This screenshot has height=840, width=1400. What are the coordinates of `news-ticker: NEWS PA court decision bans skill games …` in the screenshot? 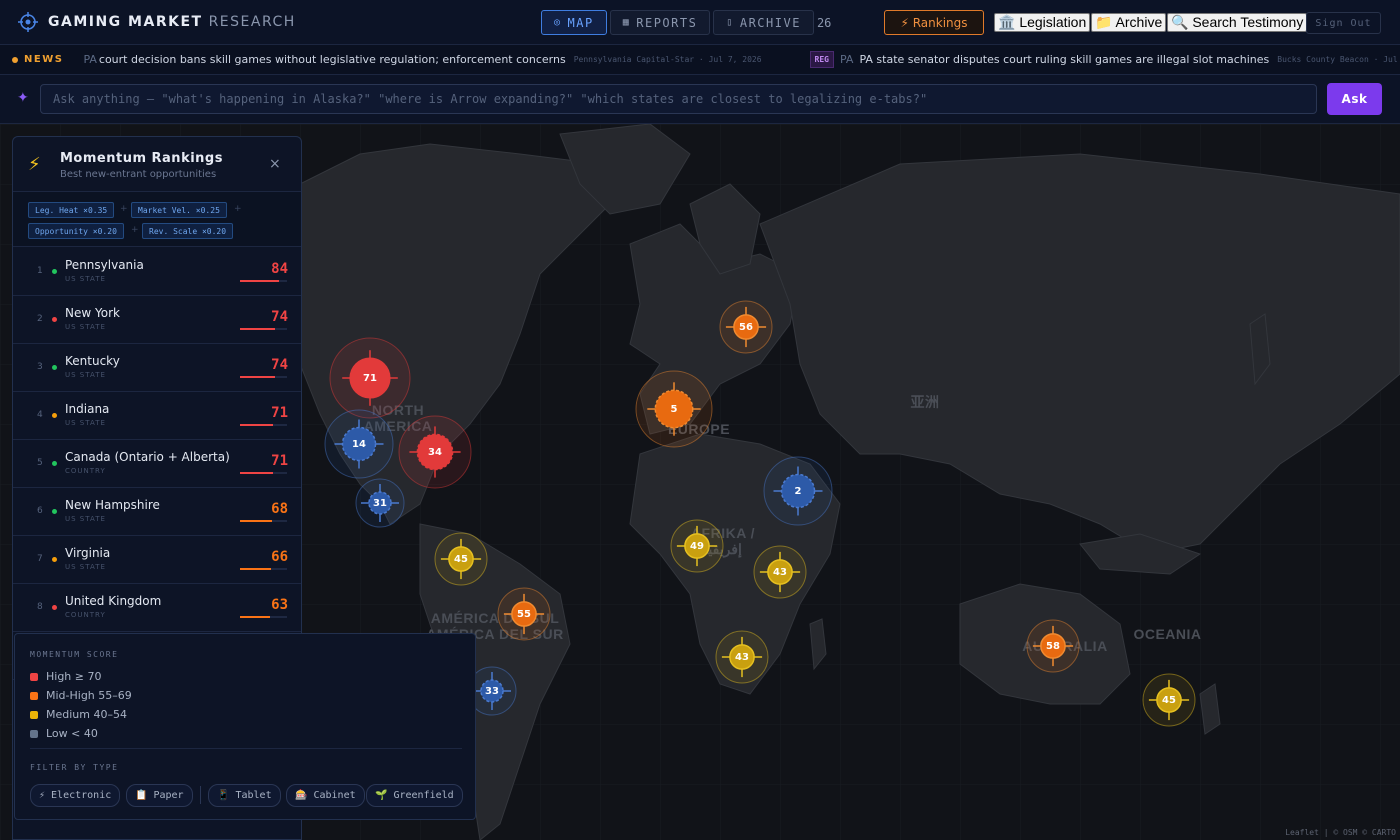 It's located at (700, 60).